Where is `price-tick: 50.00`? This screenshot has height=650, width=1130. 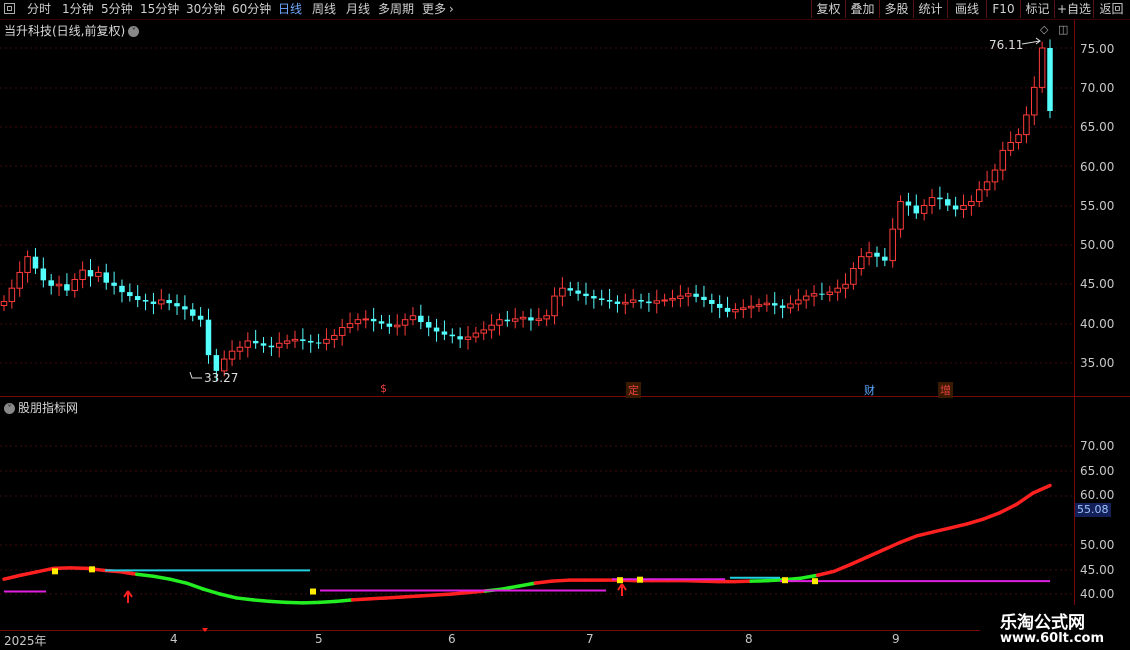
price-tick: 50.00 is located at coordinates (1097, 245).